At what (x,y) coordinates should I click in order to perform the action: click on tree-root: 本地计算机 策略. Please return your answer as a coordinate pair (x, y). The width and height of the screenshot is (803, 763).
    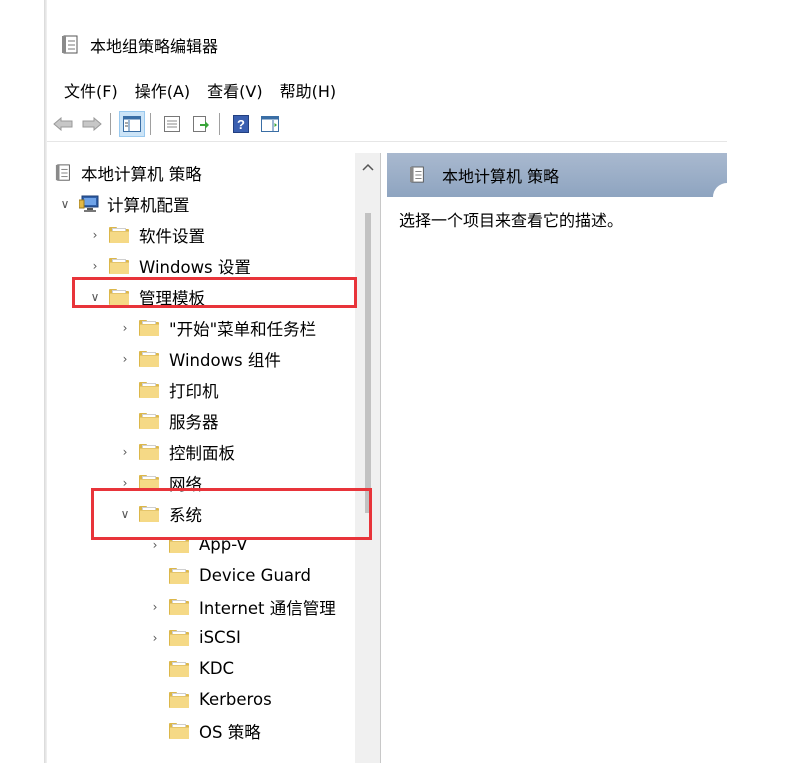
    Looking at the image, I should click on (128, 172).